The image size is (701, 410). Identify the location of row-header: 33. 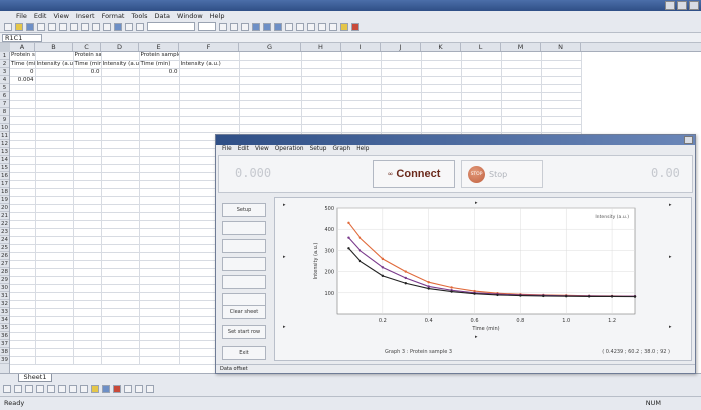
(4, 312).